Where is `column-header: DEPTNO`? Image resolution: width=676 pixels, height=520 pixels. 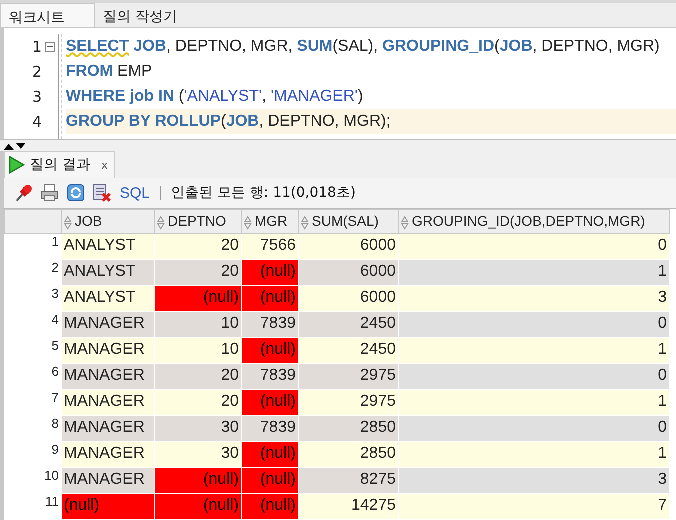 column-header: DEPTNO is located at coordinates (198, 221).